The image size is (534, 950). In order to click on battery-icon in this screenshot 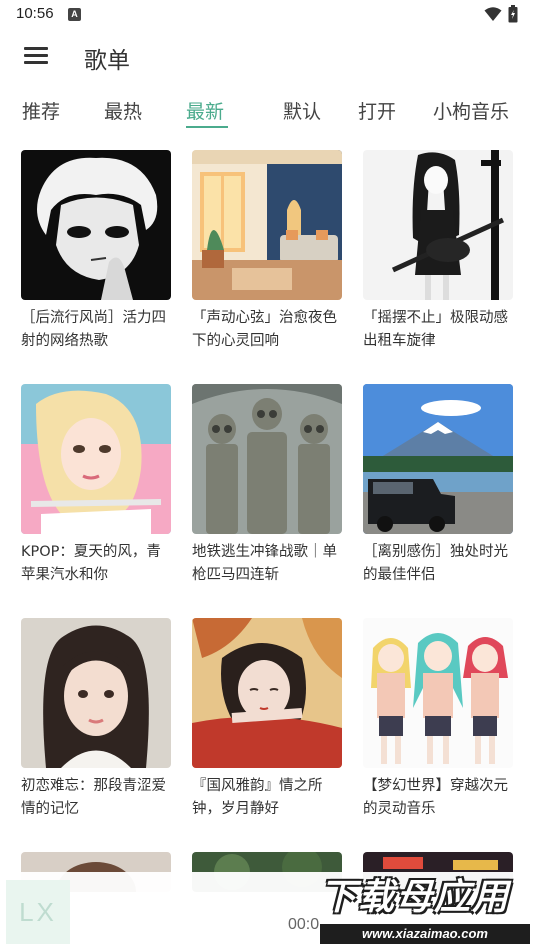, I will do `click(513, 16)`.